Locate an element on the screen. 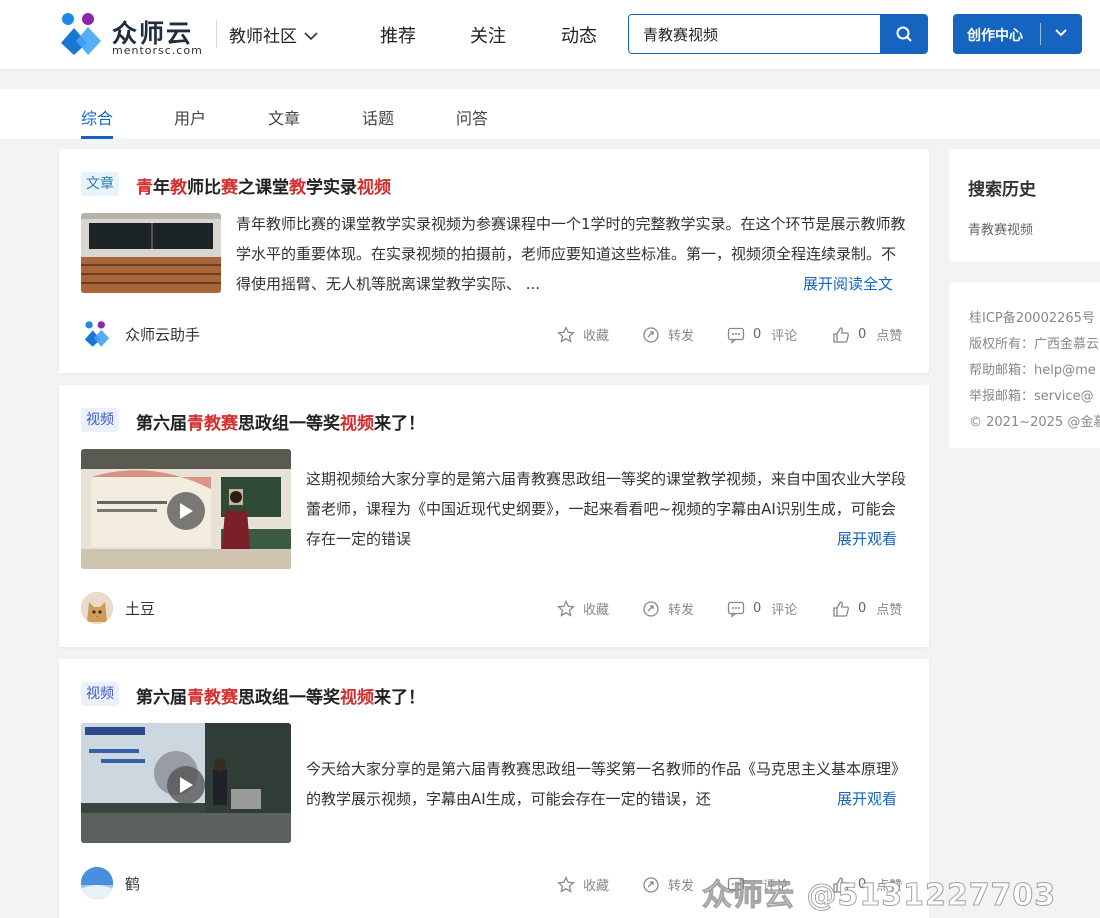 This screenshot has height=918, width=1100. search-history-item: 青教赛视频 is located at coordinates (1000, 228).